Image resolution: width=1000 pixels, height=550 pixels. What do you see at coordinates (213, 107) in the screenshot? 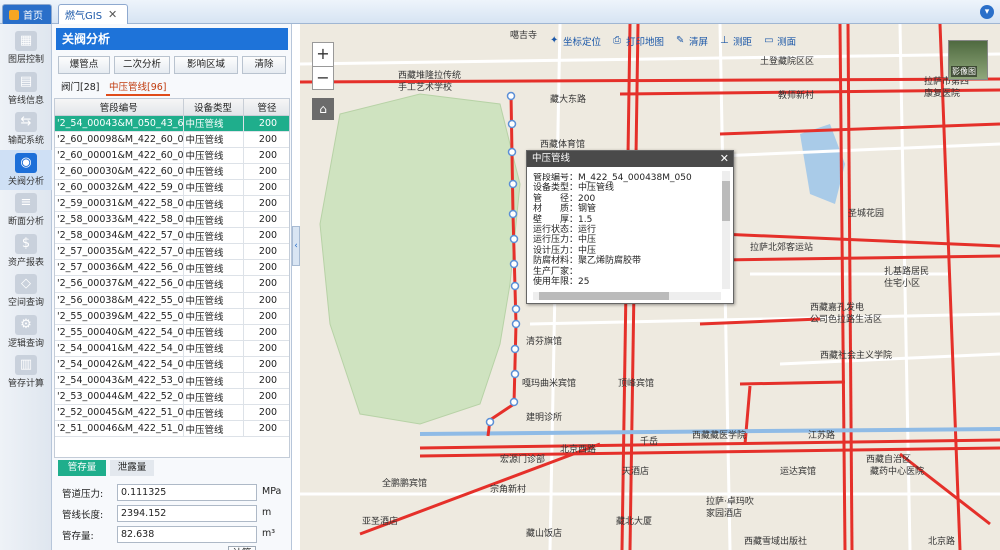
I see `column-header-device-type: 设备类型` at bounding box center [213, 107].